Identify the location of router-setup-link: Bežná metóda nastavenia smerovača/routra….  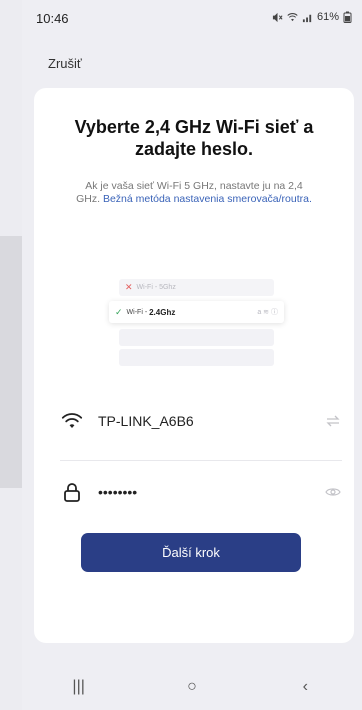
(207, 199).